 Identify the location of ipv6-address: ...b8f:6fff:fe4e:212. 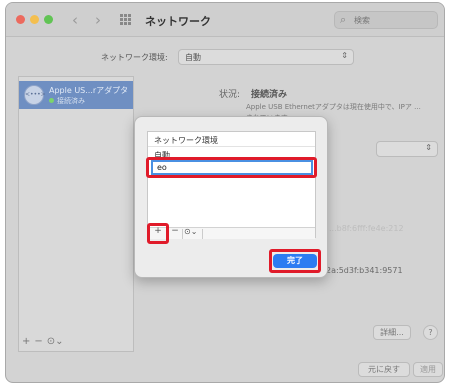
(366, 228).